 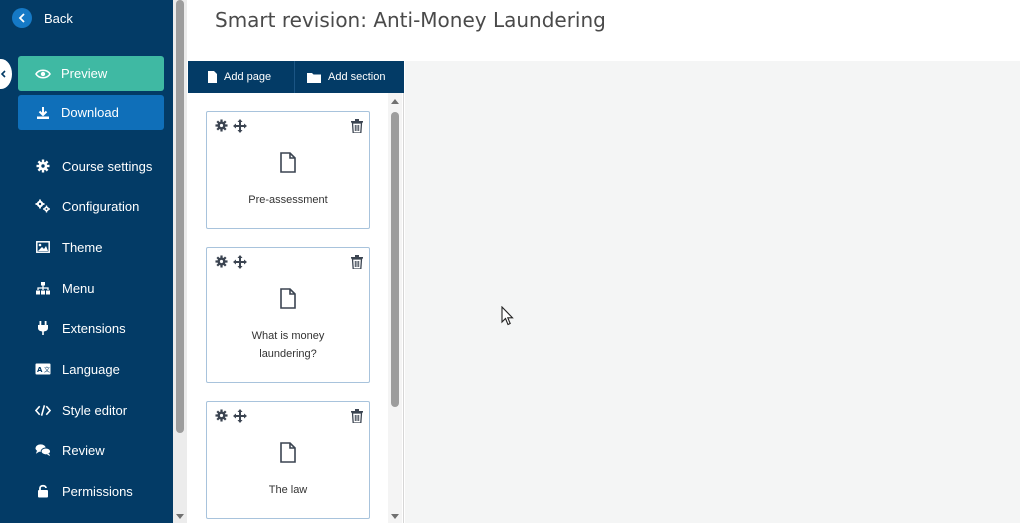 I want to click on collapse-tab, so click(x=6, y=74).